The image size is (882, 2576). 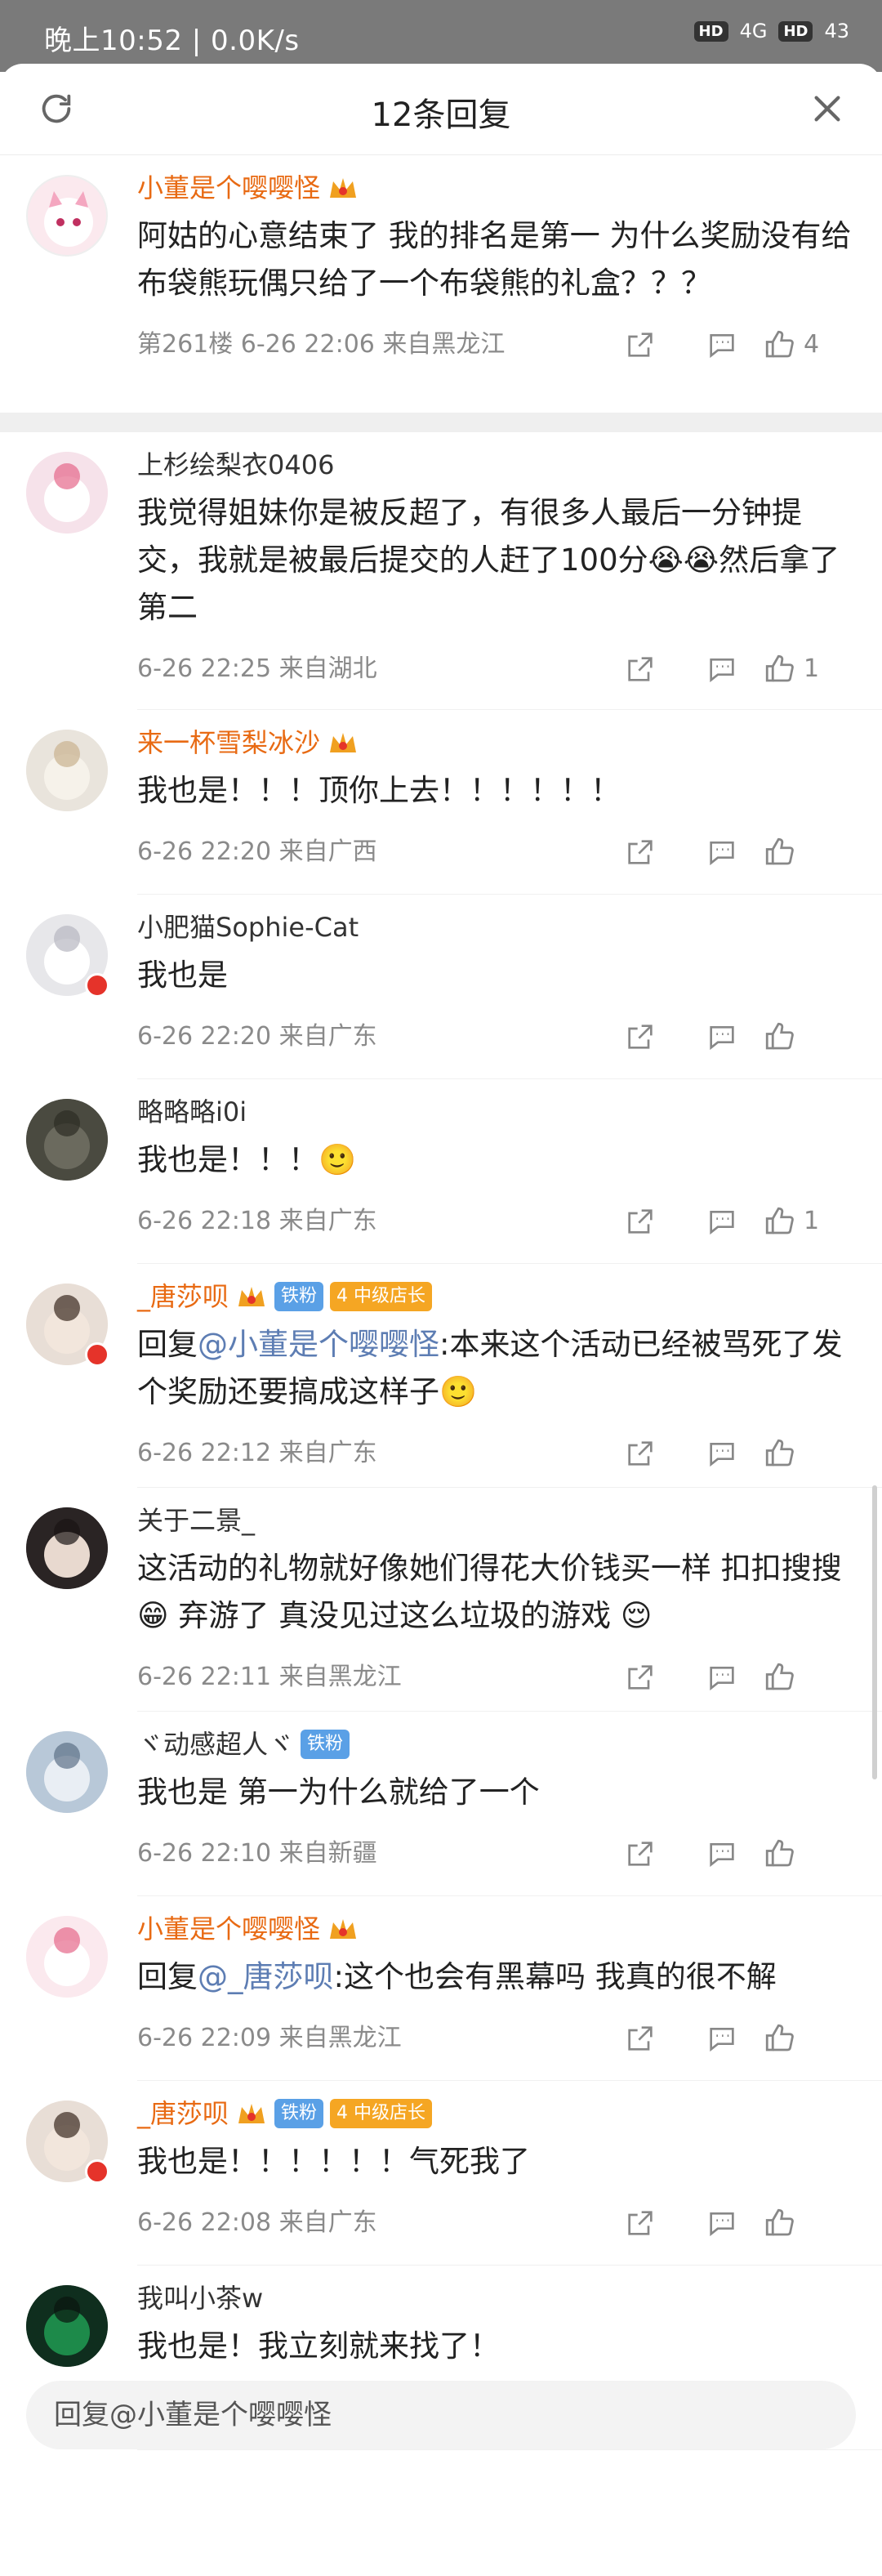 I want to click on username: 略略略i0i, so click(x=509, y=1112).